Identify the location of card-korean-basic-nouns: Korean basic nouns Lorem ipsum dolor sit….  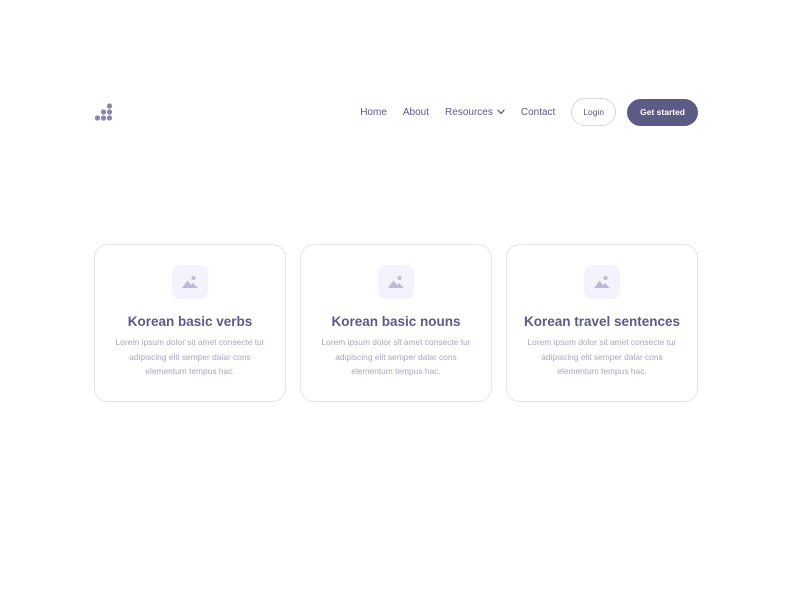
(396, 323).